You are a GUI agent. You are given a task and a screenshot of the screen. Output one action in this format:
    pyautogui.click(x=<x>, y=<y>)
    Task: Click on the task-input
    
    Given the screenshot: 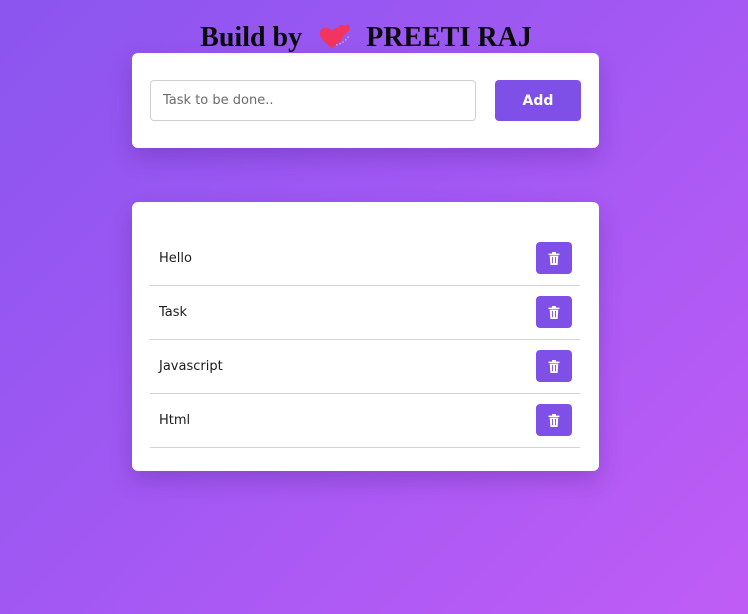 What is the action you would take?
    pyautogui.click(x=313, y=100)
    